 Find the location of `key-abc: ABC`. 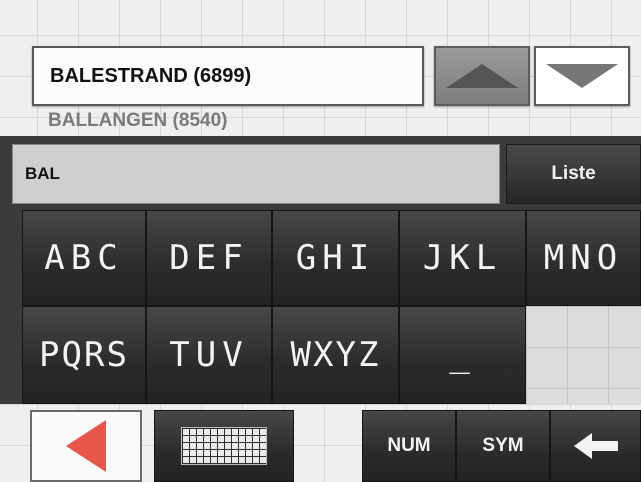

key-abc: ABC is located at coordinates (84, 258).